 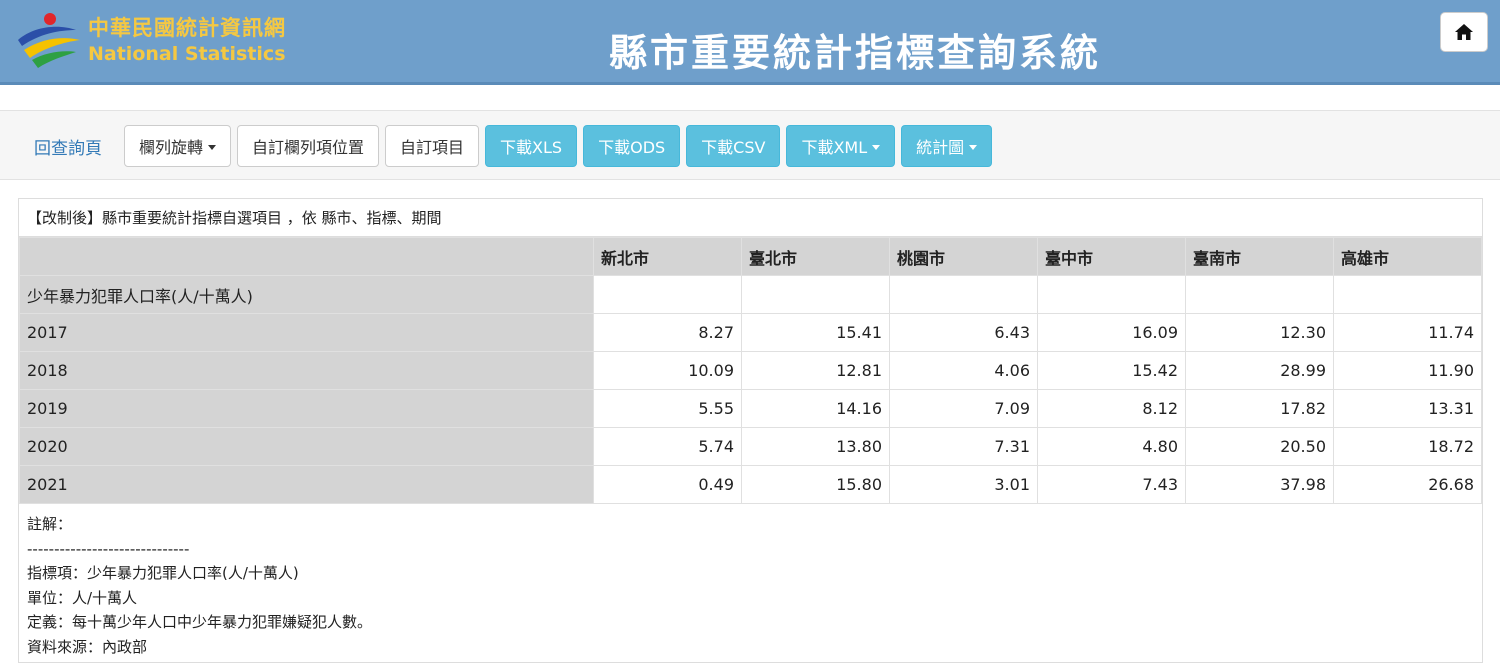 What do you see at coordinates (750, 218) in the screenshot?
I see `report-caption: 【改制後】縣市重要統計指標自選項目 ，依 縣市、指標、期間` at bounding box center [750, 218].